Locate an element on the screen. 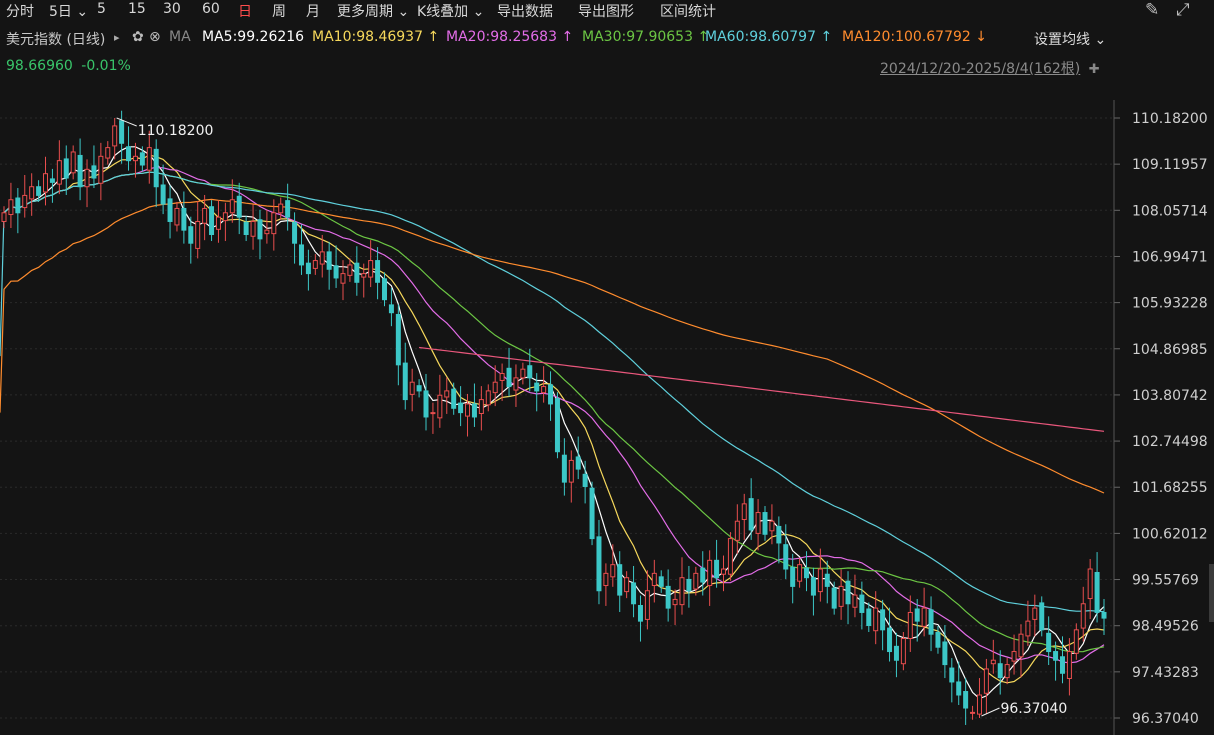 Image resolution: width=1214 pixels, height=735 pixels. low-marker-label: 96.37040 is located at coordinates (1033, 709).